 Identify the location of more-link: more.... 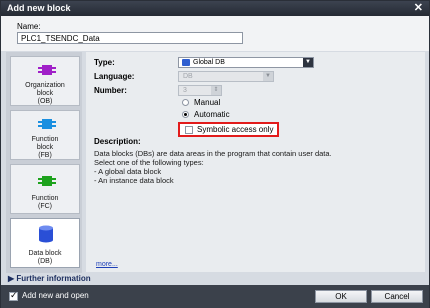
(107, 264).